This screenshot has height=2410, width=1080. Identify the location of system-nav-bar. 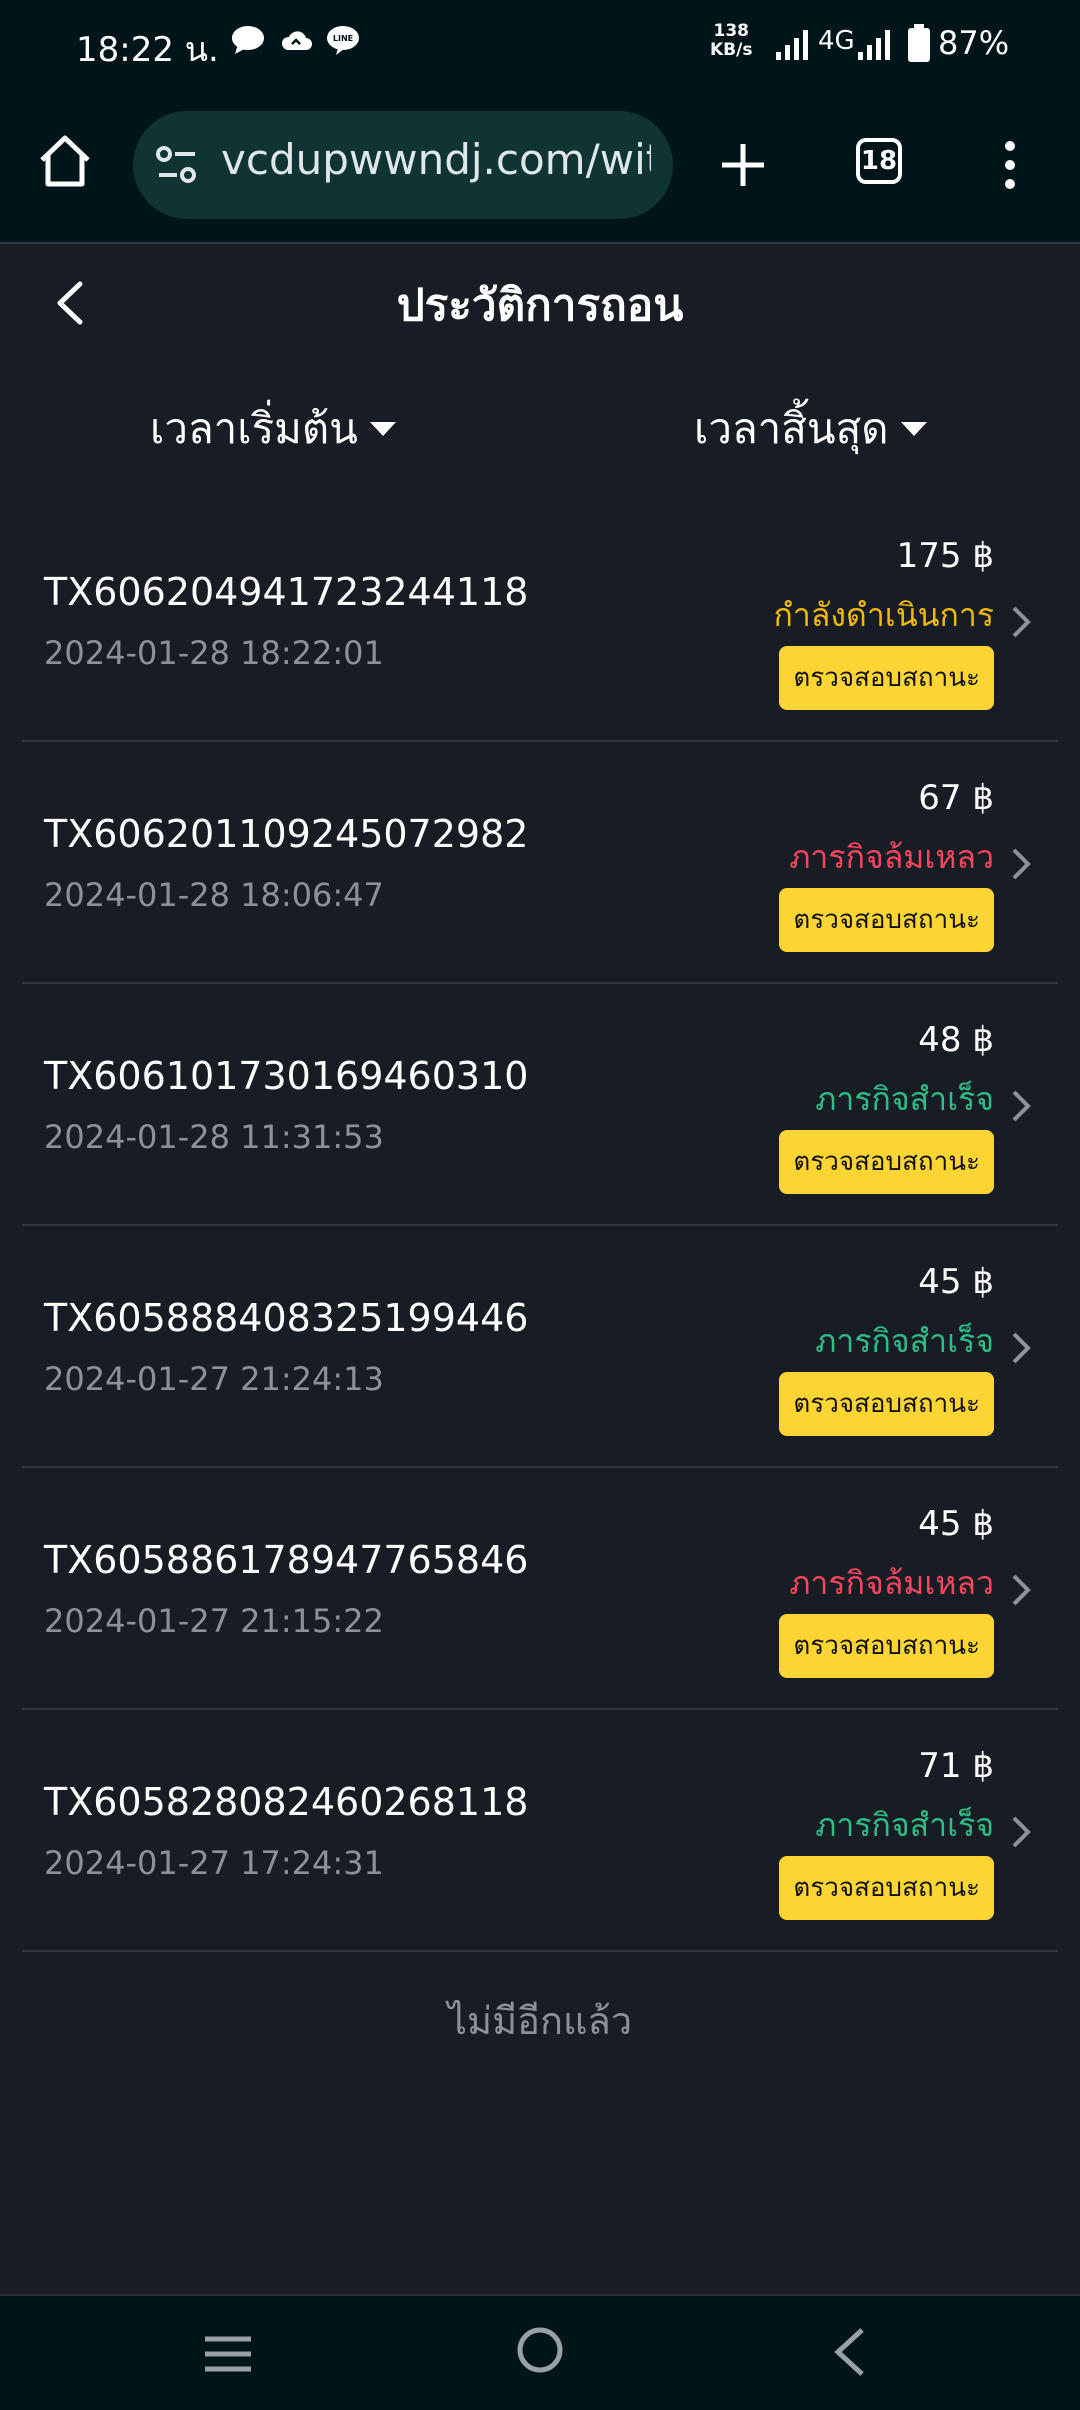
(540, 2352).